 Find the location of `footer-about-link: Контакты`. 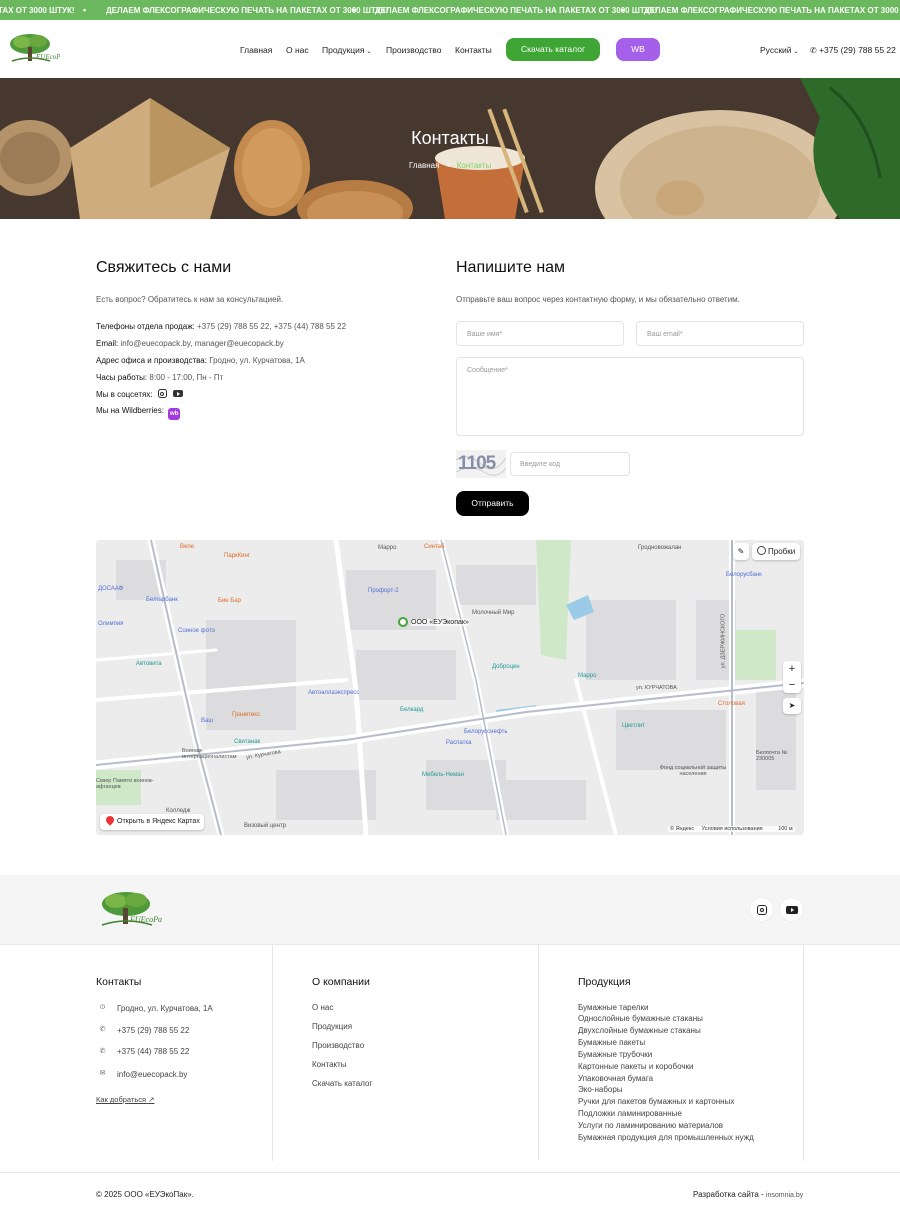

footer-about-link: Контакты is located at coordinates (329, 1064).